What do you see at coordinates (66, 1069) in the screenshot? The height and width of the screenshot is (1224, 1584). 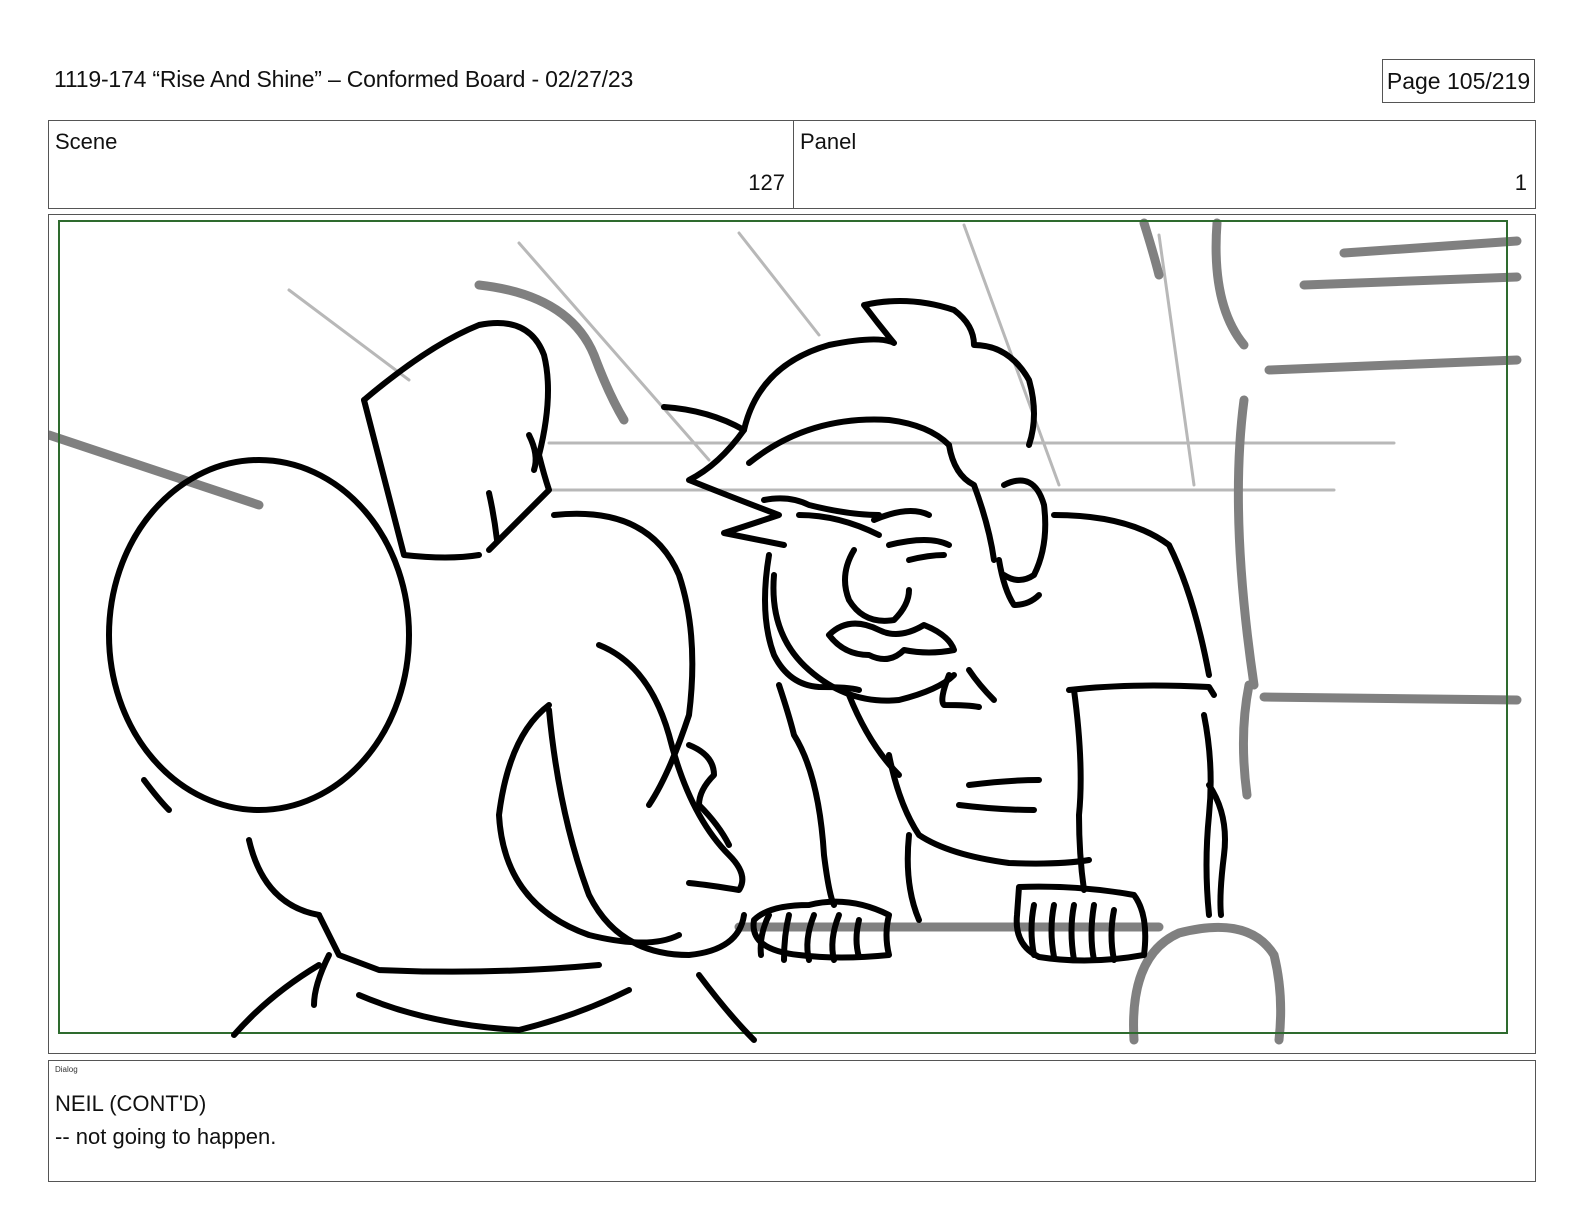 I see `dialog-tag: Dialog` at bounding box center [66, 1069].